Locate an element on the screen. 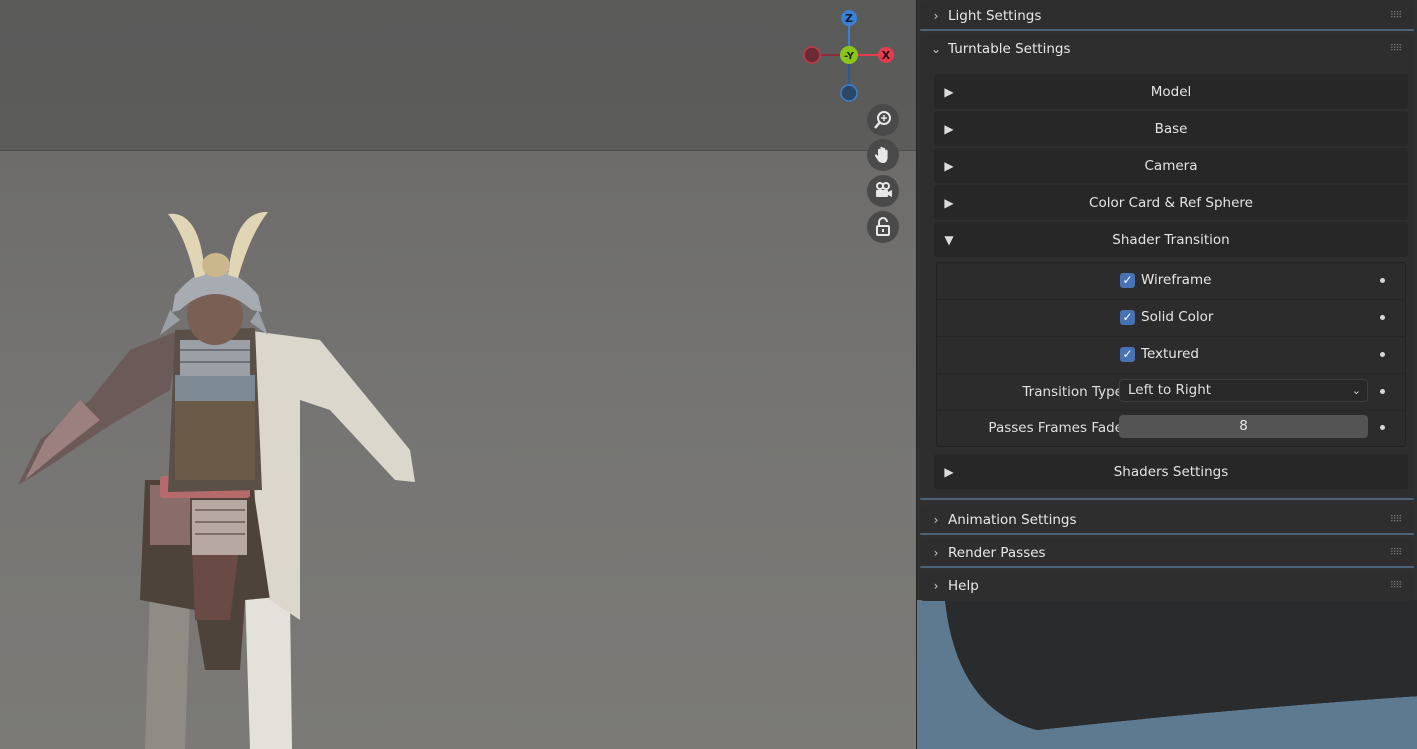  subpanel-base-label: Base is located at coordinates (1171, 128).